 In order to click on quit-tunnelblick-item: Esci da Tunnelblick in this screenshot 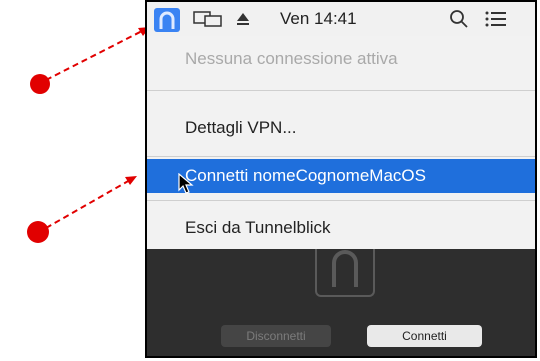, I will do `click(341, 228)`.